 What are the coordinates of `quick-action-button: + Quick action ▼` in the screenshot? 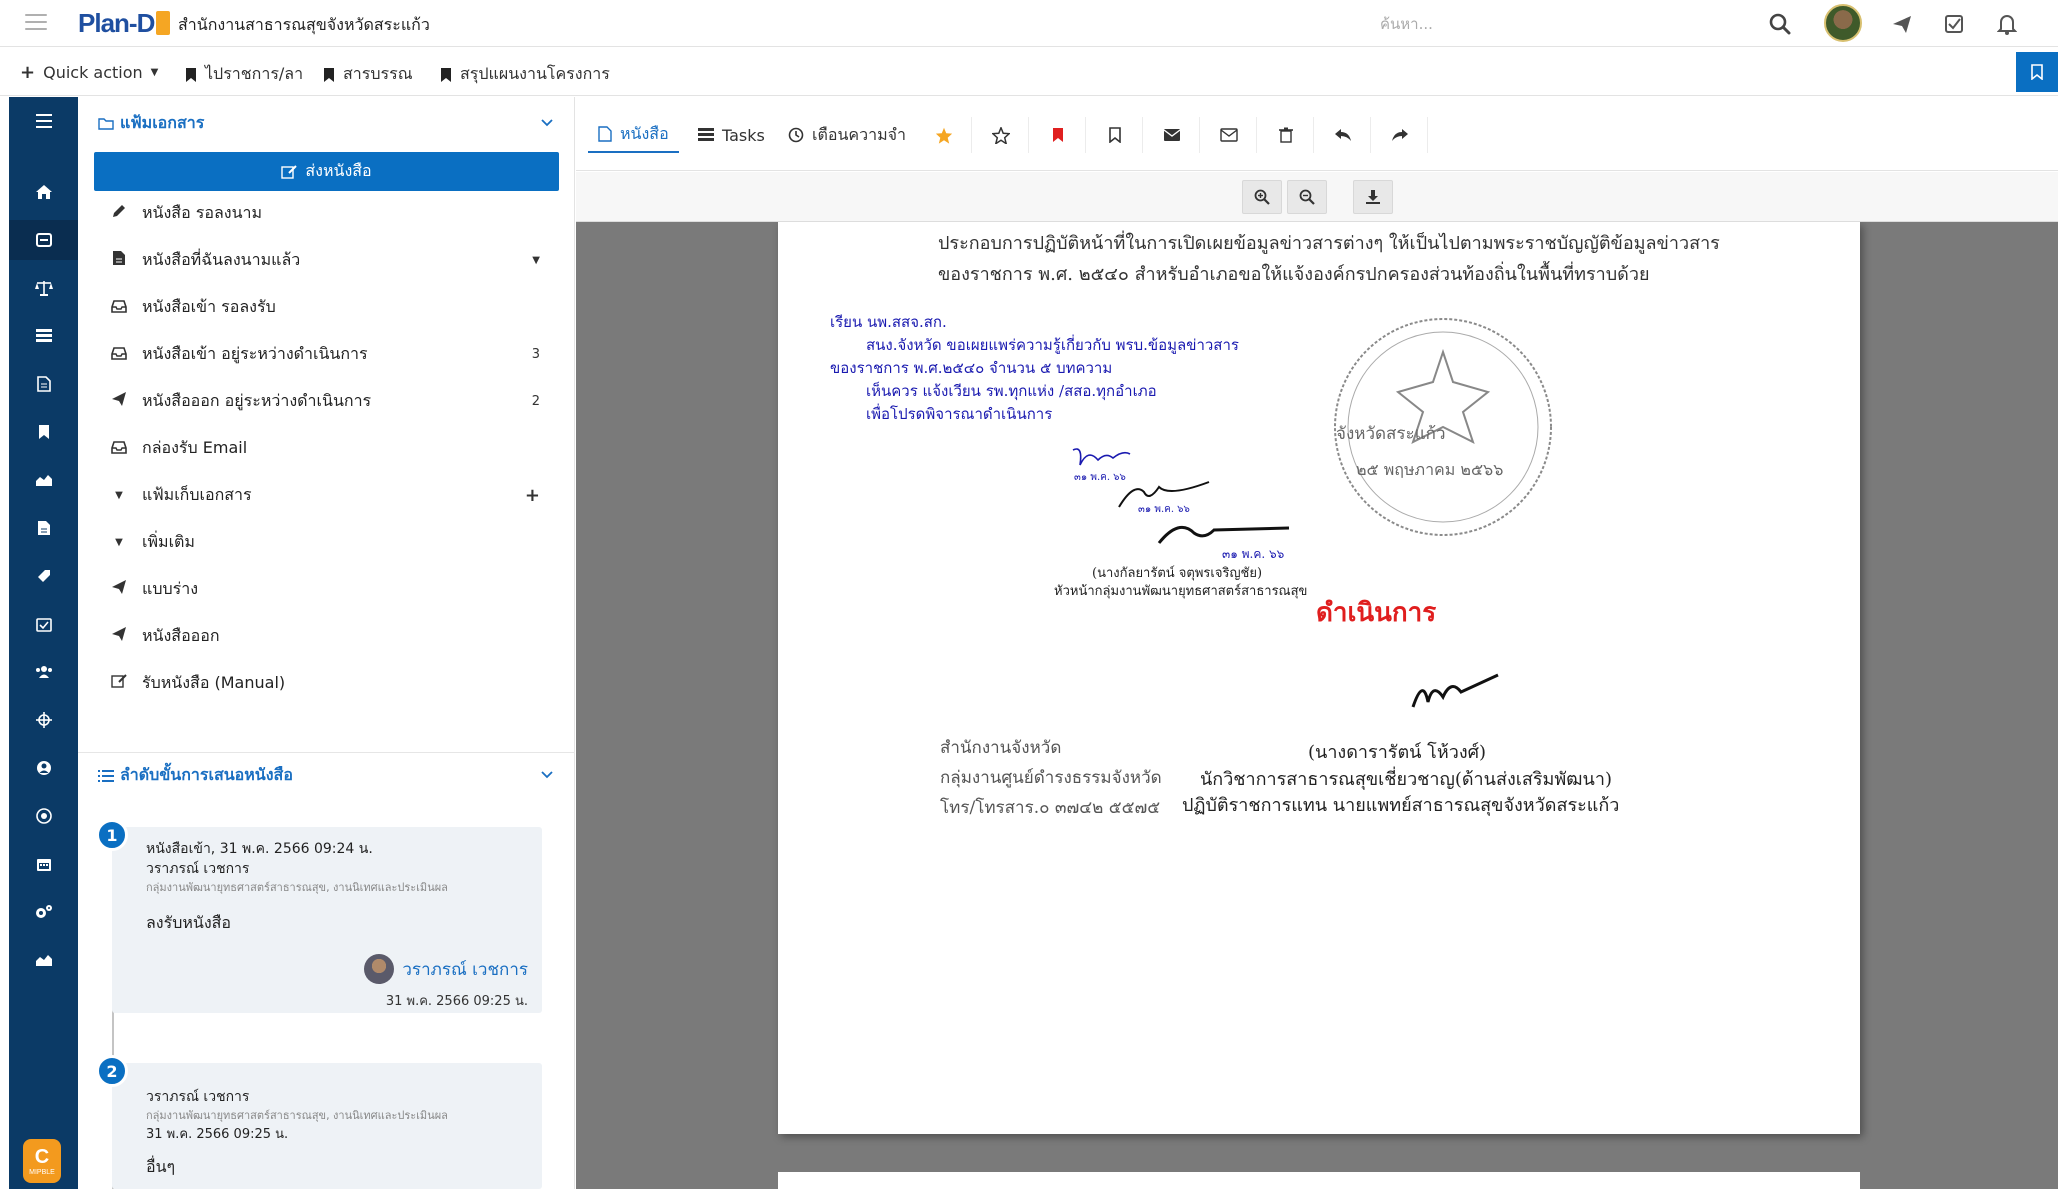 It's located at (89, 72).